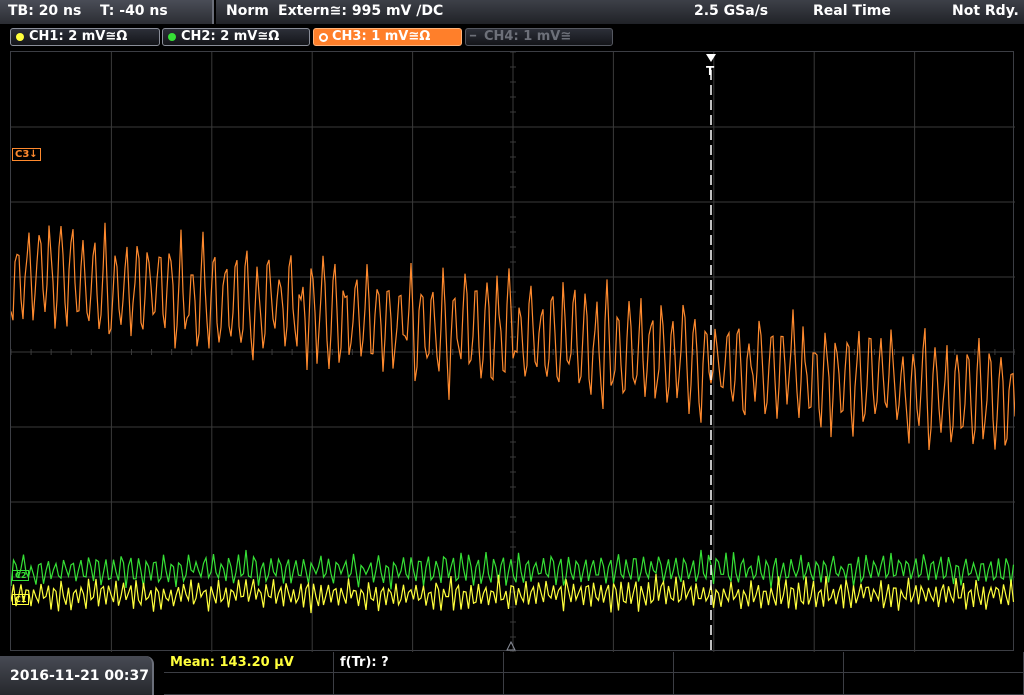 The width and height of the screenshot is (1024, 695). Describe the element at coordinates (232, 662) in the screenshot. I see `mean-measurement: Mean: 143.20 µV` at that location.